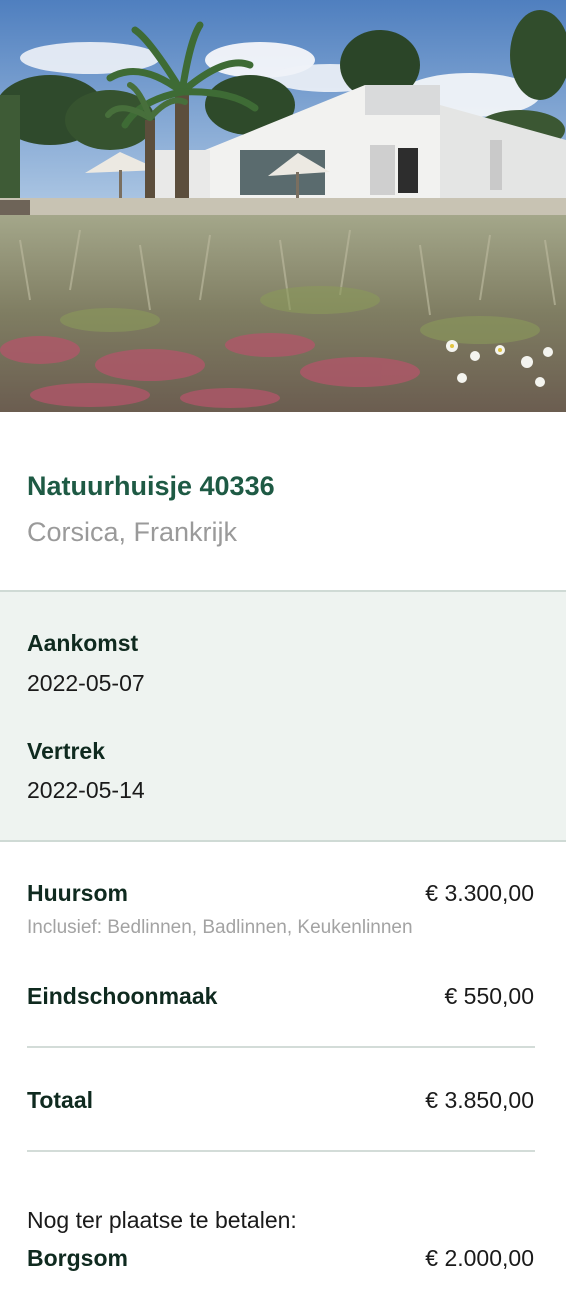  Describe the element at coordinates (83, 643) in the screenshot. I see `arrival-label: Aankomst` at that location.